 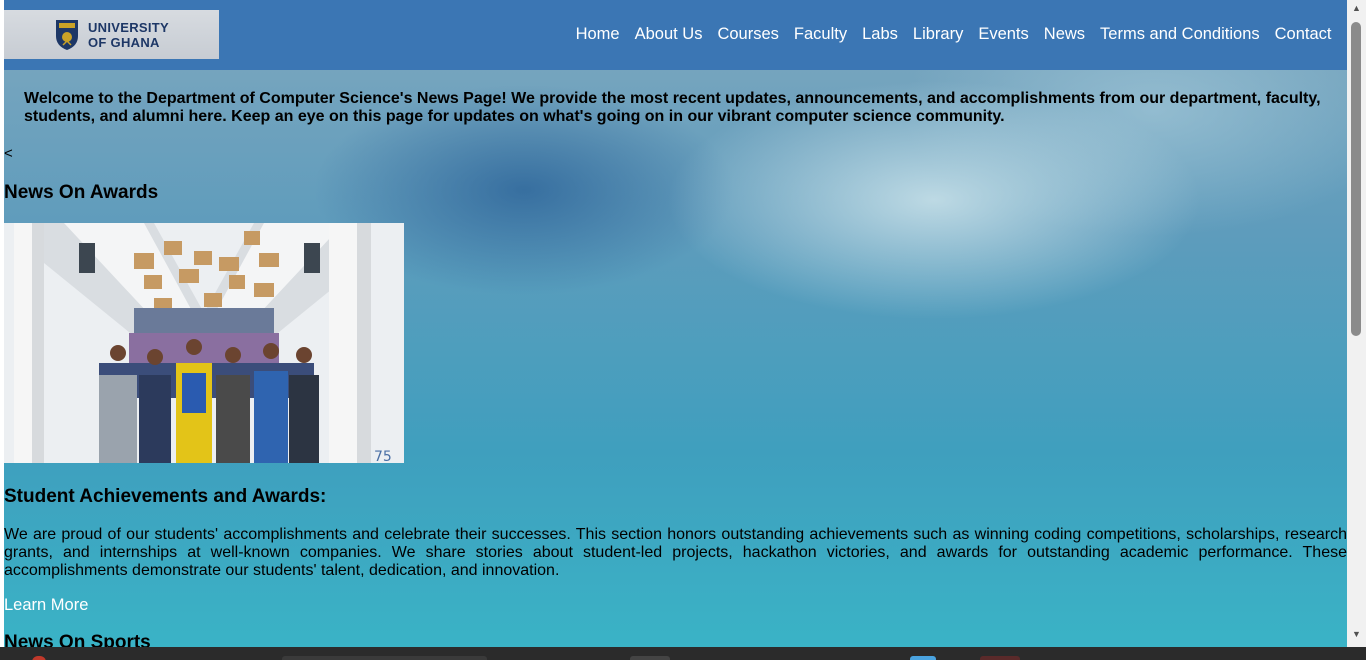 I want to click on awards-photo: 75, so click(x=204, y=343).